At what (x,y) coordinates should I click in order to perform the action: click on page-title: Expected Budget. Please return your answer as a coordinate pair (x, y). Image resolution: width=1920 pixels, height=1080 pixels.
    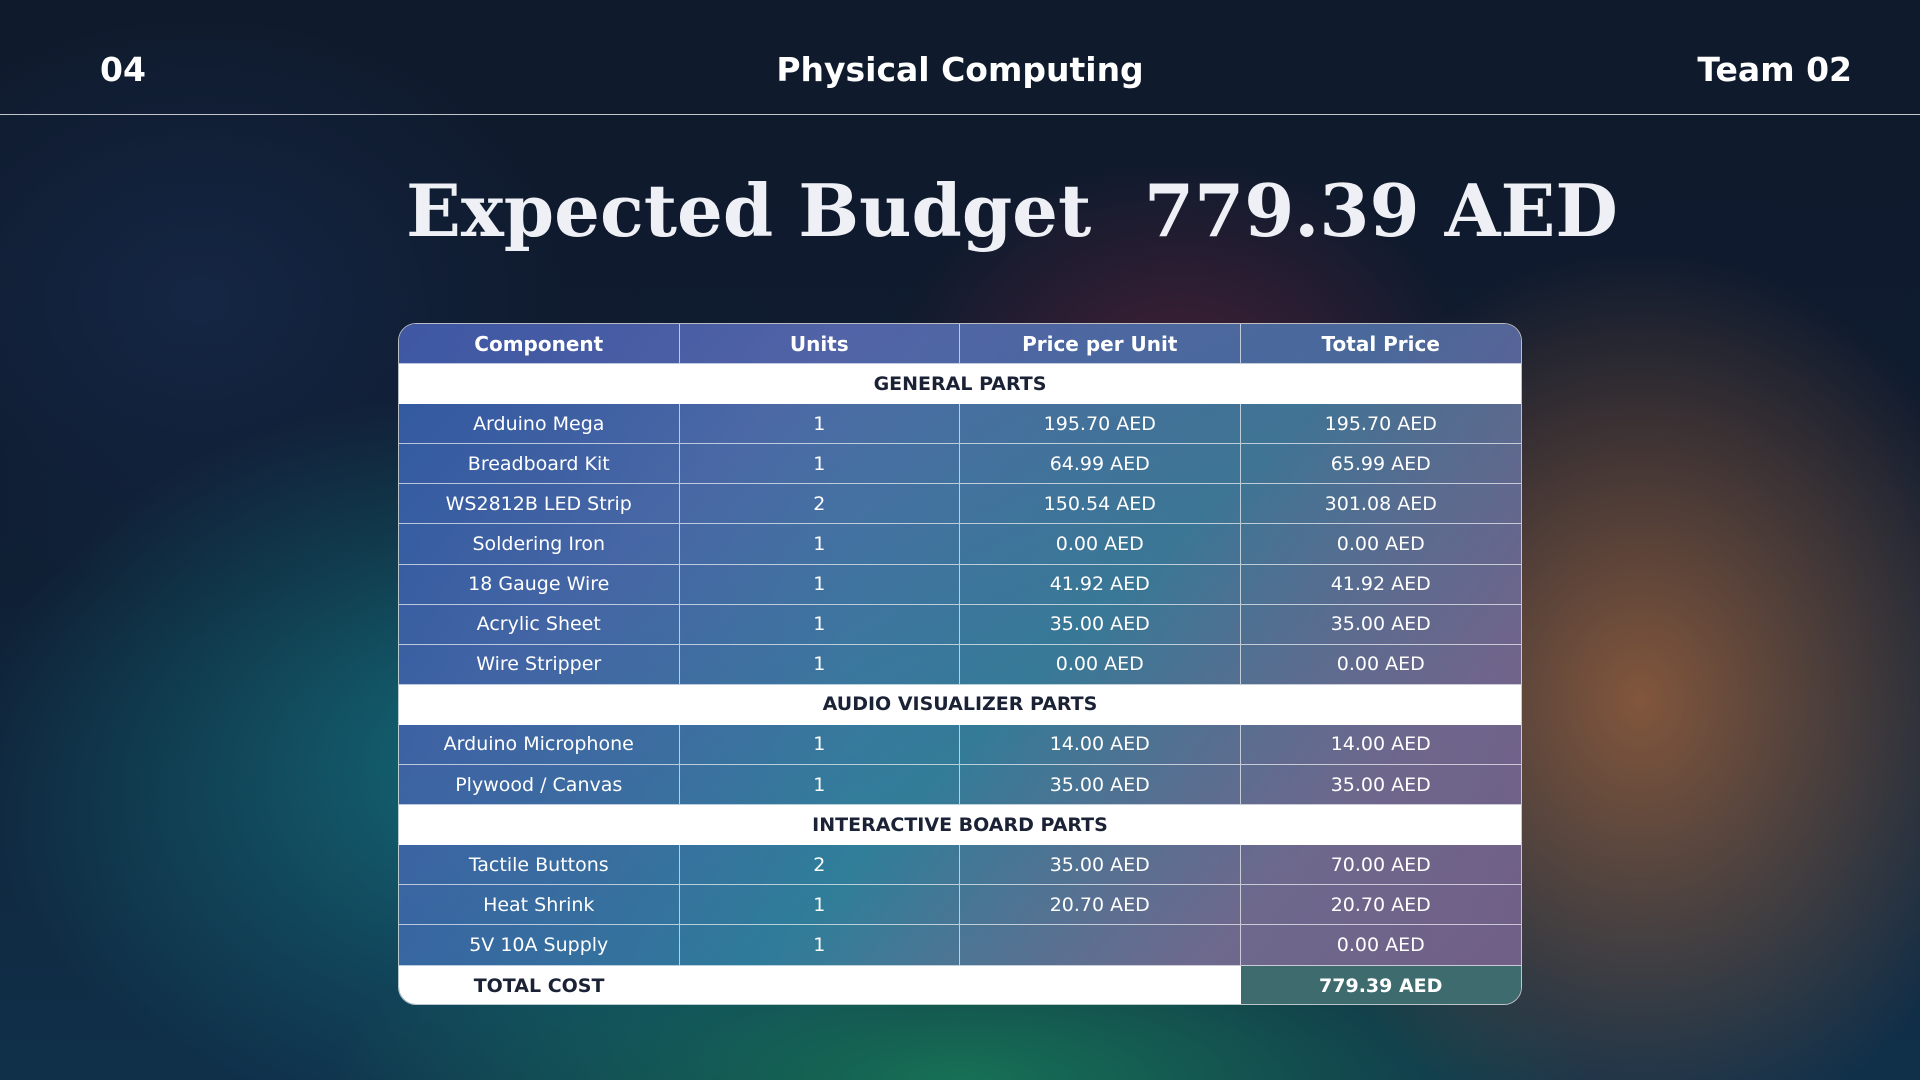
    Looking at the image, I should click on (749, 210).